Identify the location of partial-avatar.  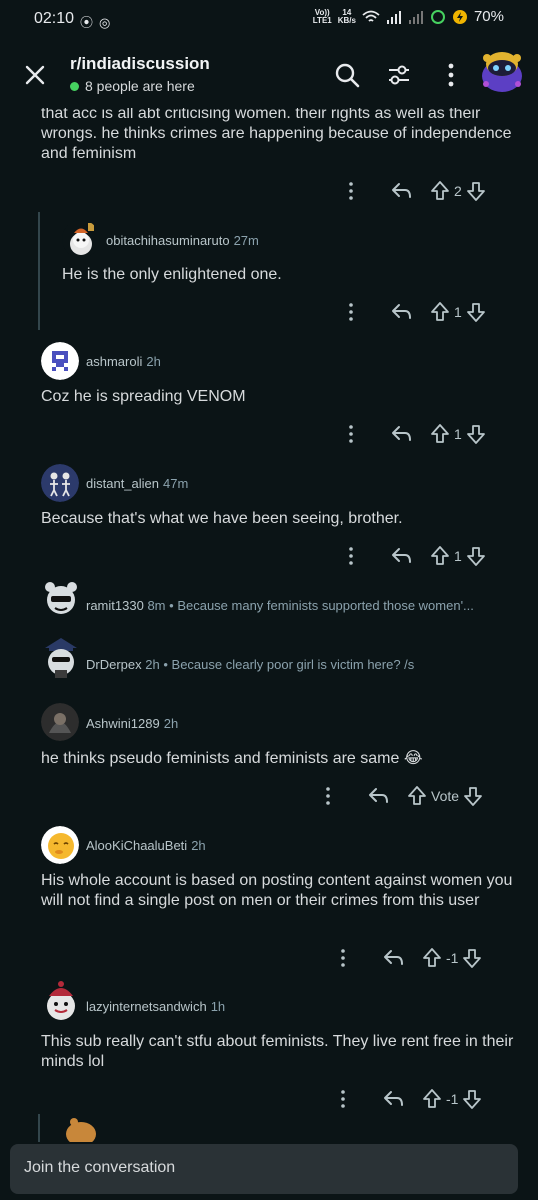
(81, 1129).